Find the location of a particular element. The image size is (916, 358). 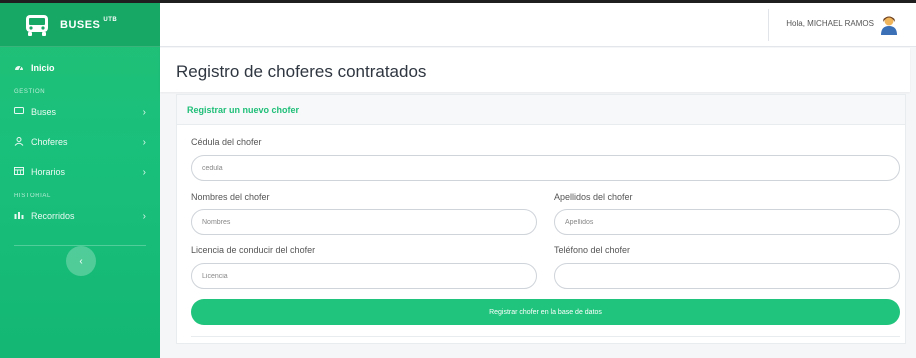

user-greeting: Hola, MICHAEL RAMOS is located at coordinates (830, 23).